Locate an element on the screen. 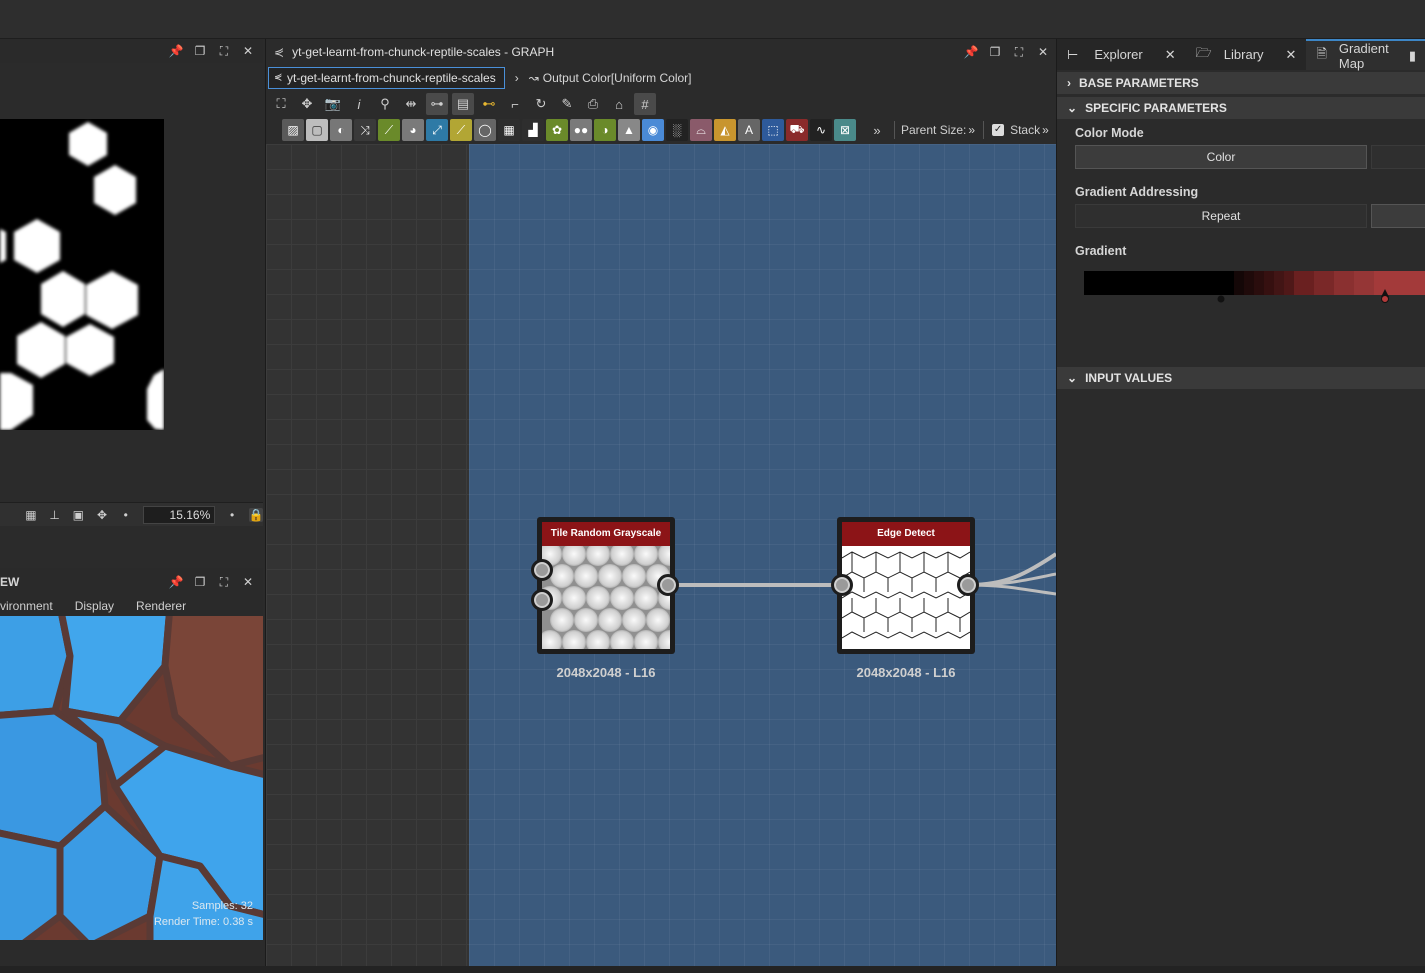 This screenshot has height=973, width=1425. tiling-icon: ⊥ is located at coordinates (55, 515).